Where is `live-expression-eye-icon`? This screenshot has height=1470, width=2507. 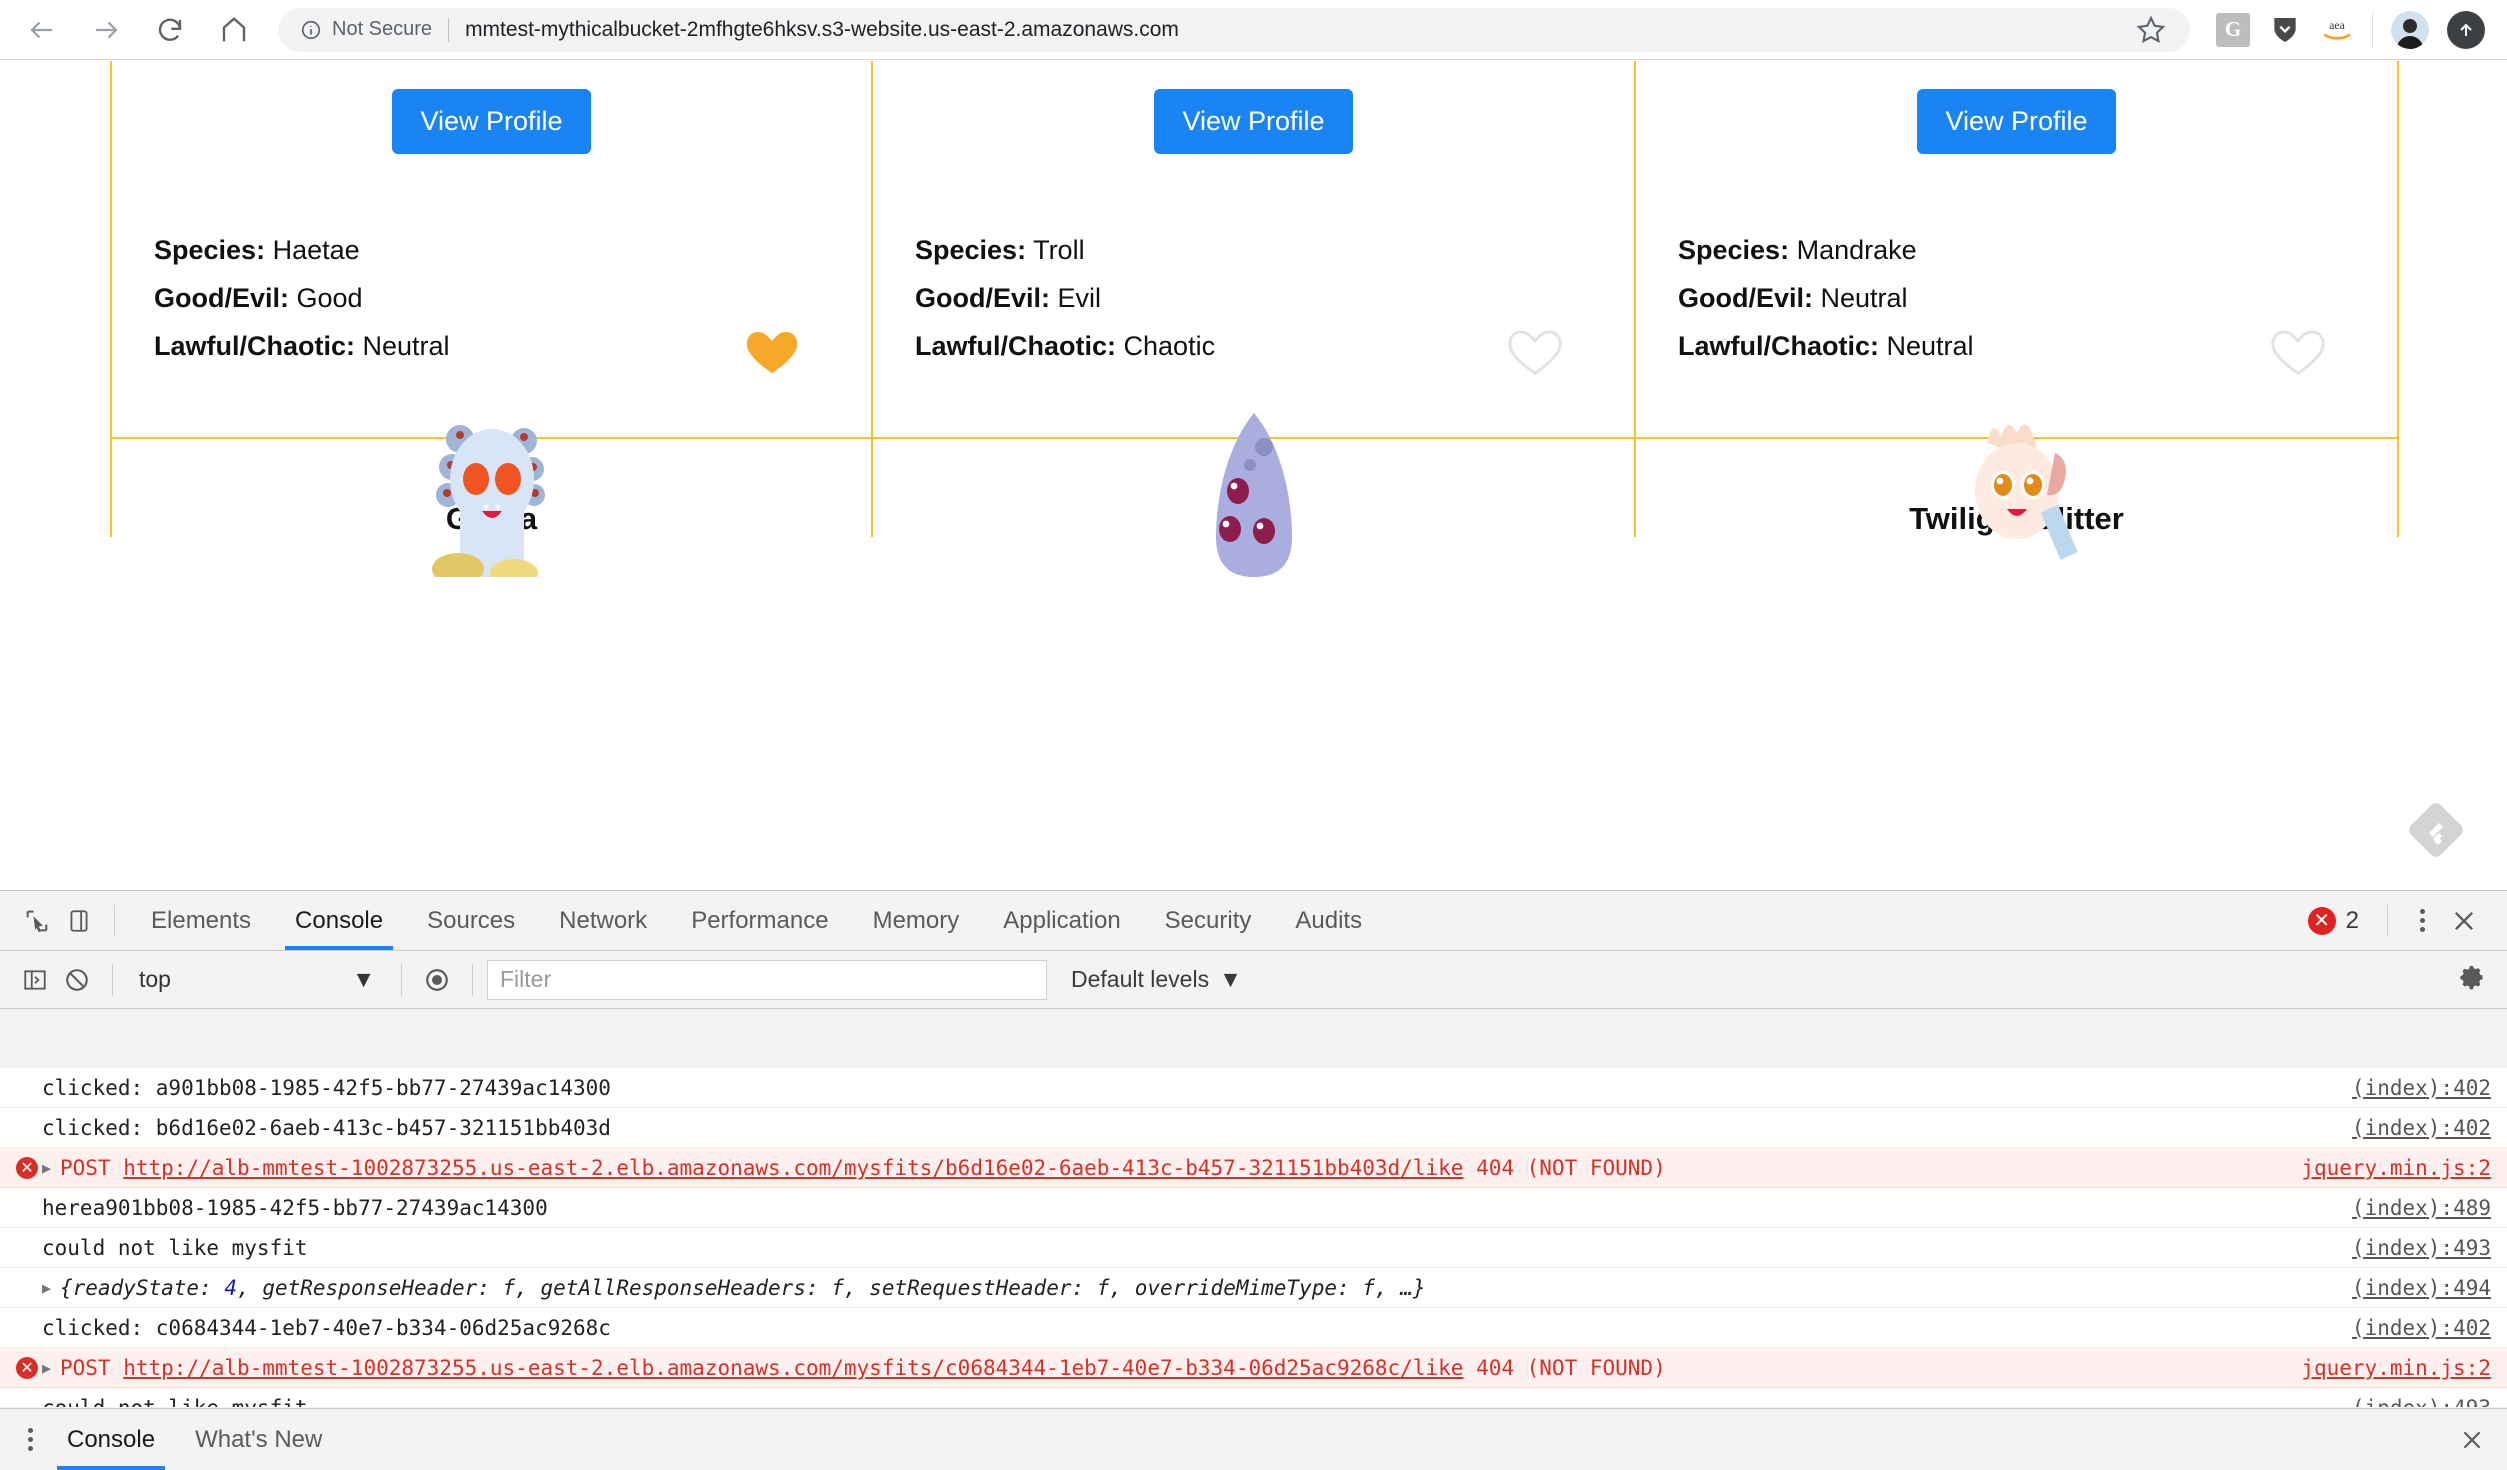 live-expression-eye-icon is located at coordinates (437, 980).